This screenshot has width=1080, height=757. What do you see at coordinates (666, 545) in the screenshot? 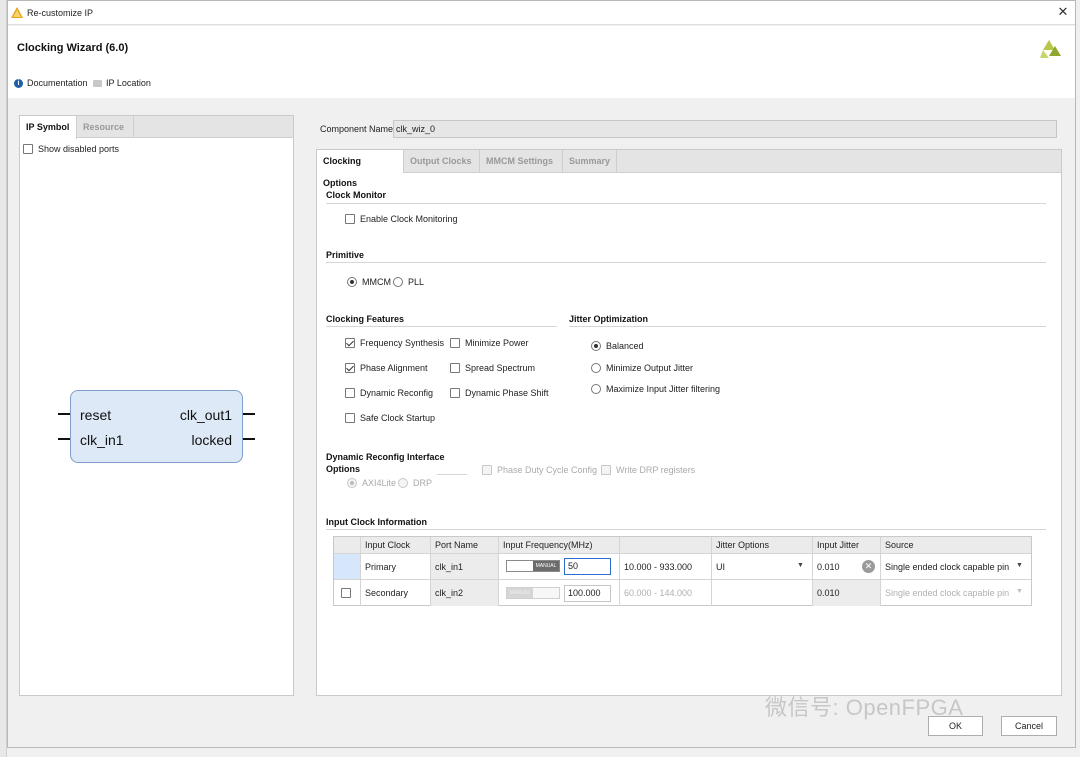
I see `header-range` at bounding box center [666, 545].